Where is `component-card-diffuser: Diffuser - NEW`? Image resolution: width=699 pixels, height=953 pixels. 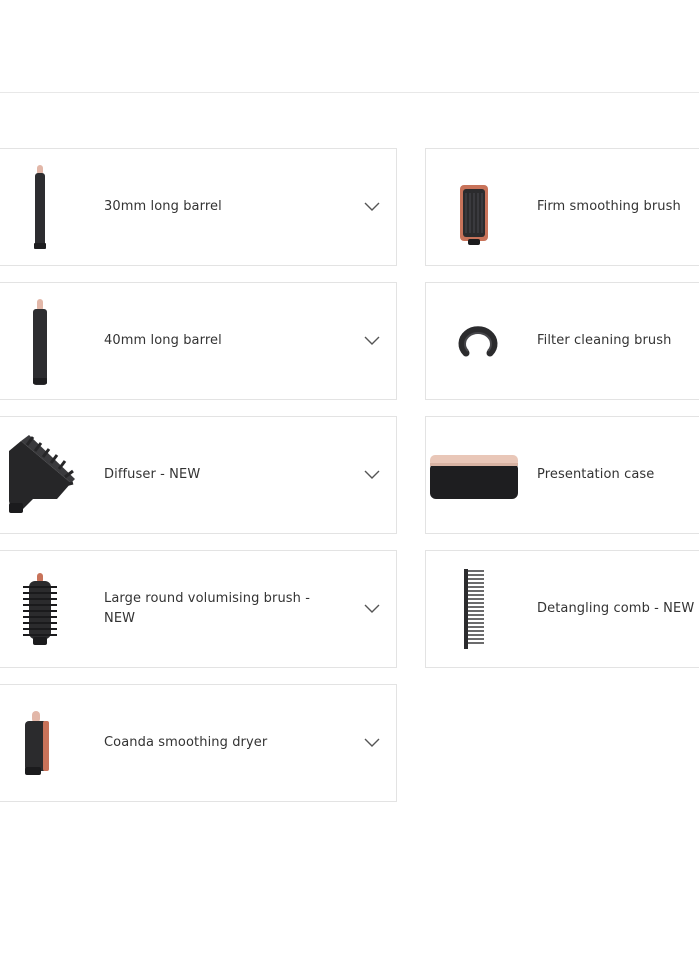
component-card-diffuser: Diffuser - NEW is located at coordinates (198, 475).